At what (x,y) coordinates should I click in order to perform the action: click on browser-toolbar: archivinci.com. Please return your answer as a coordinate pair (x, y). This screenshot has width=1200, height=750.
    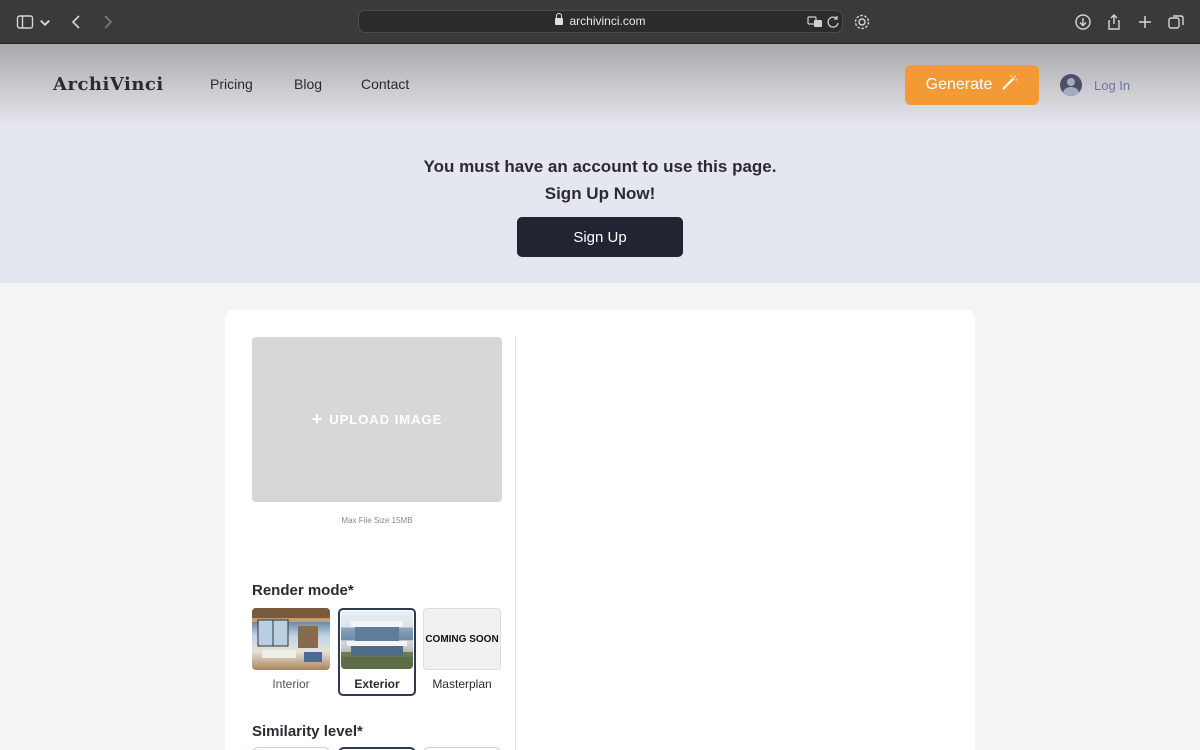
    Looking at the image, I should click on (600, 22).